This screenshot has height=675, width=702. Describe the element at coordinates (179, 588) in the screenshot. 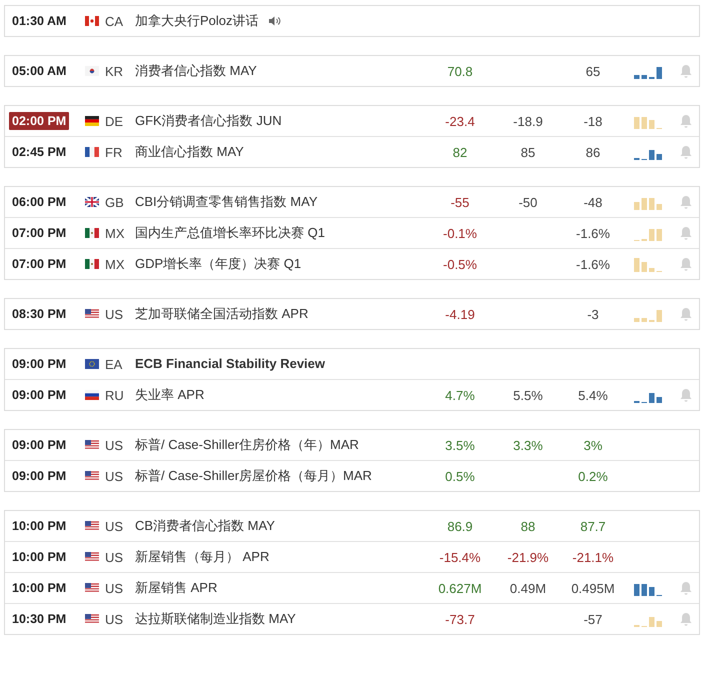

I see `event-name: 新屋销售 APR` at that location.